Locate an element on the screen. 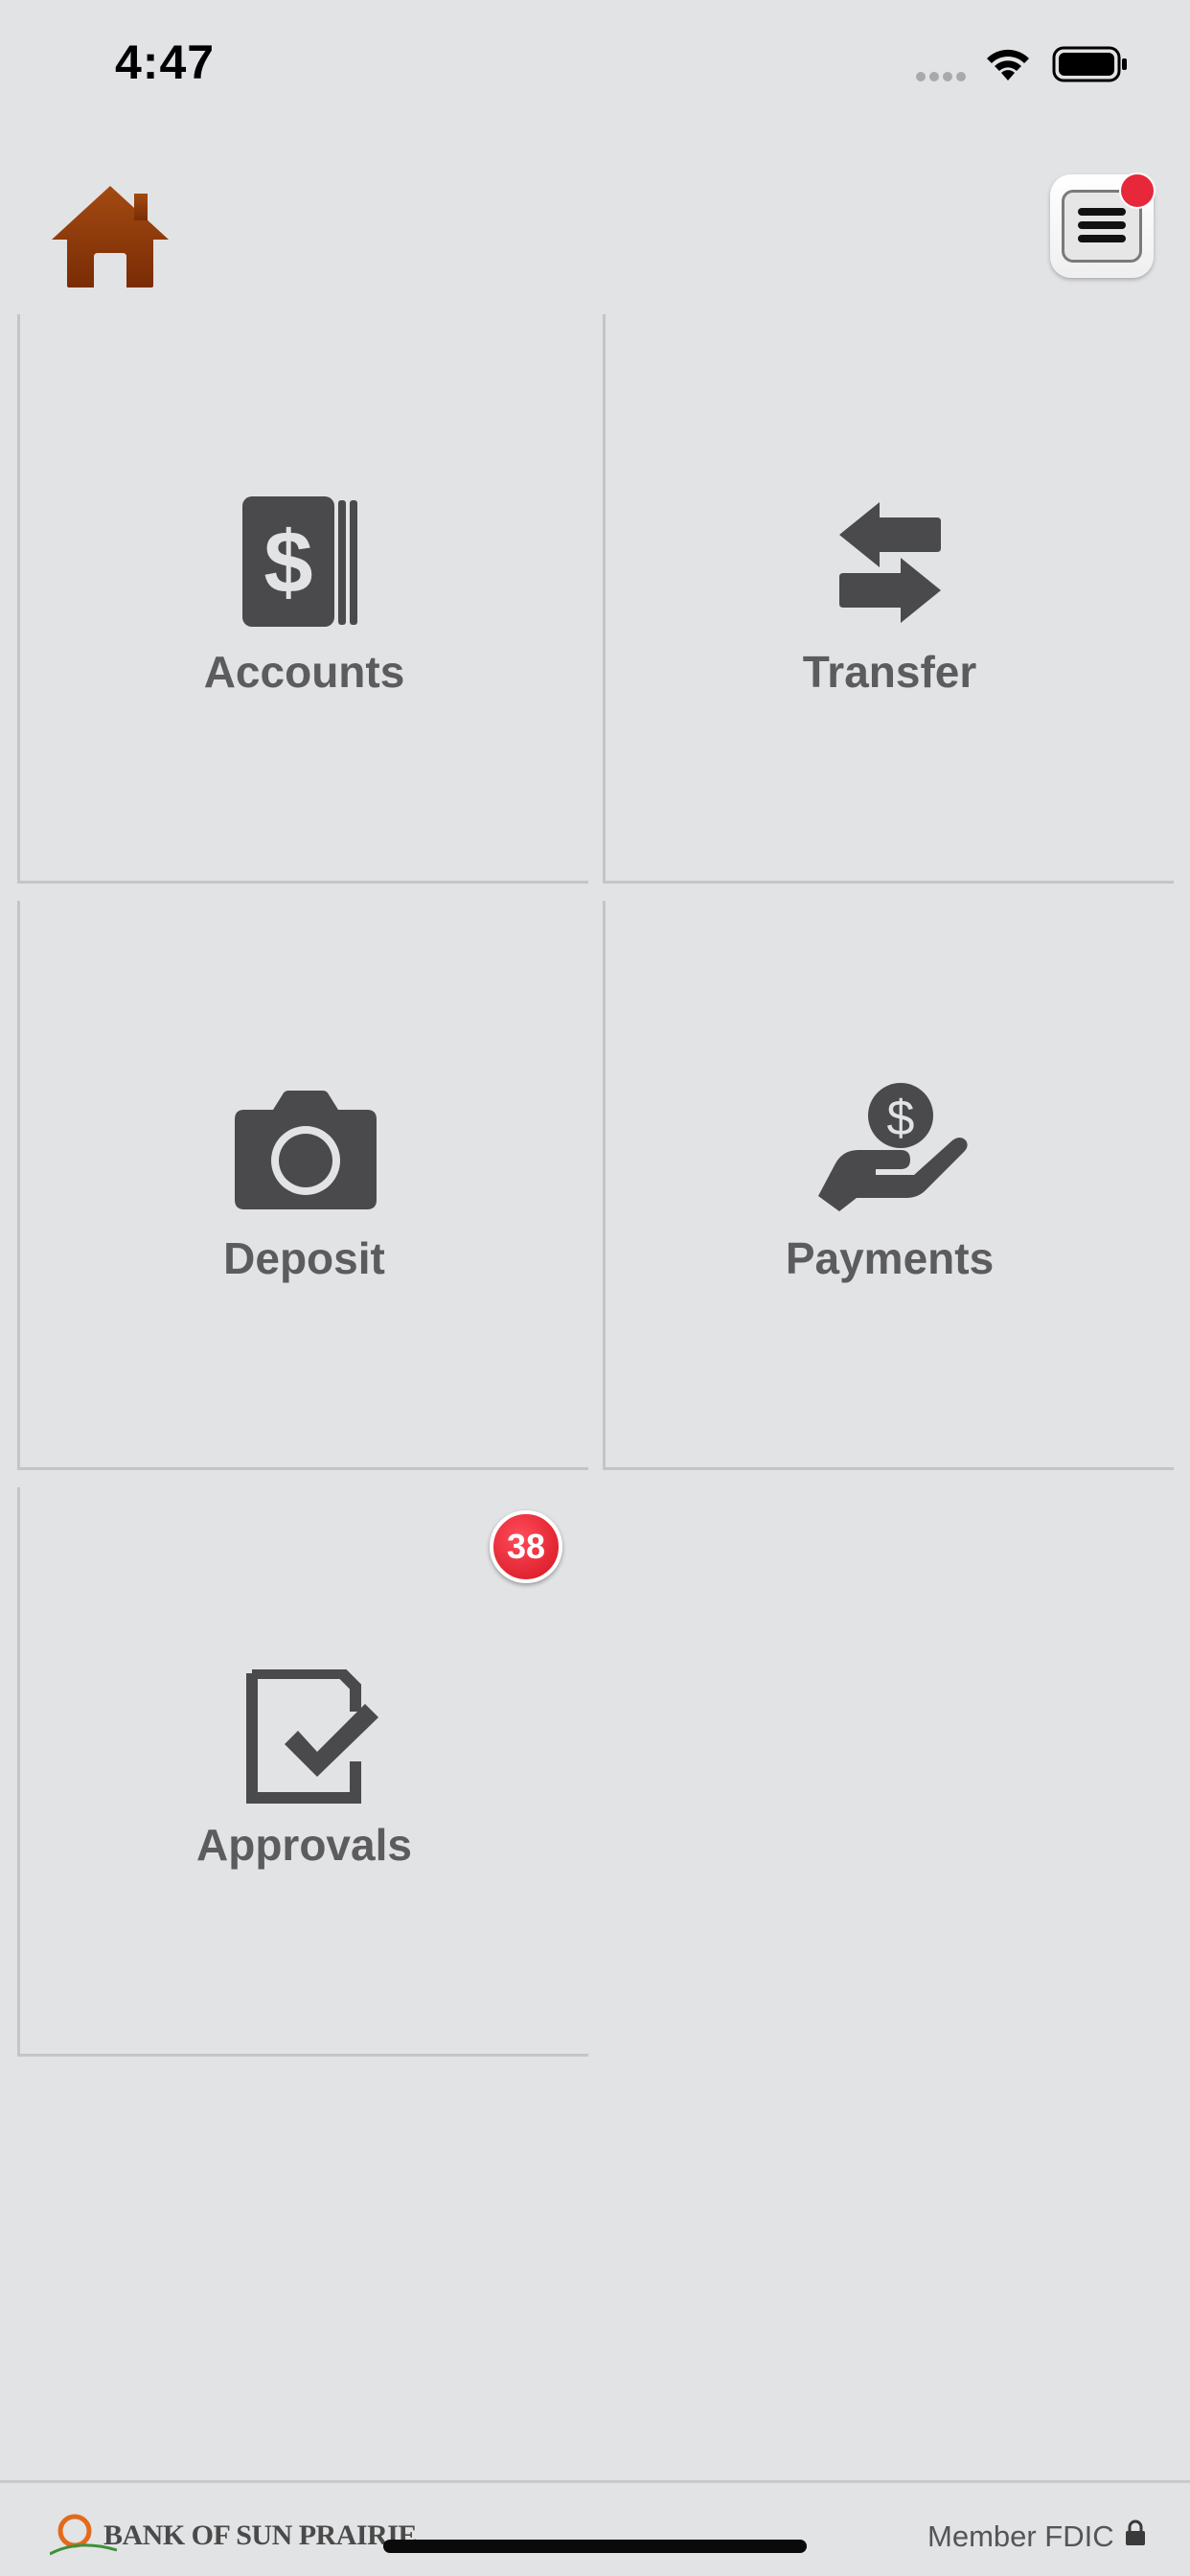 The height and width of the screenshot is (2576, 1190). tile-accounts: $ Accounts is located at coordinates (303, 599).